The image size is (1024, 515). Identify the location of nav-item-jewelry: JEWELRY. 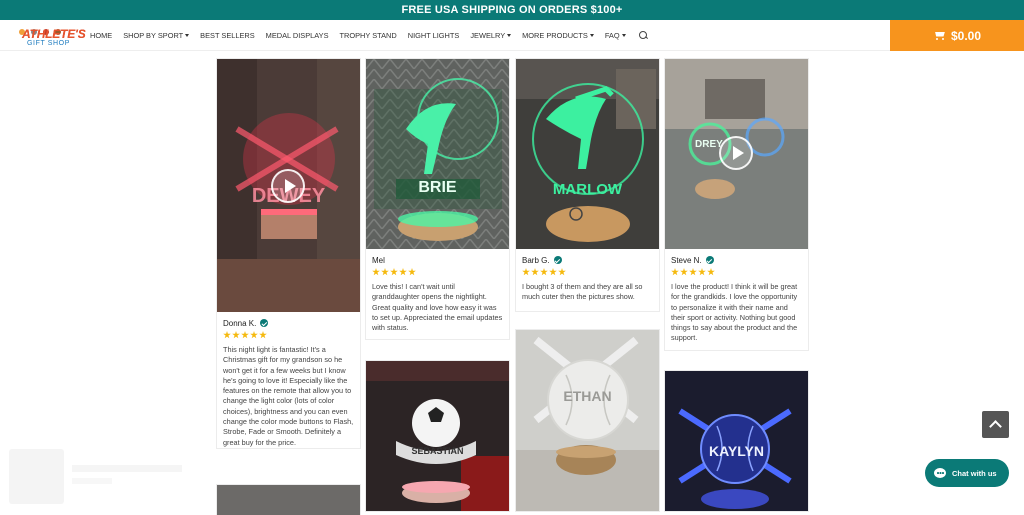
(491, 35).